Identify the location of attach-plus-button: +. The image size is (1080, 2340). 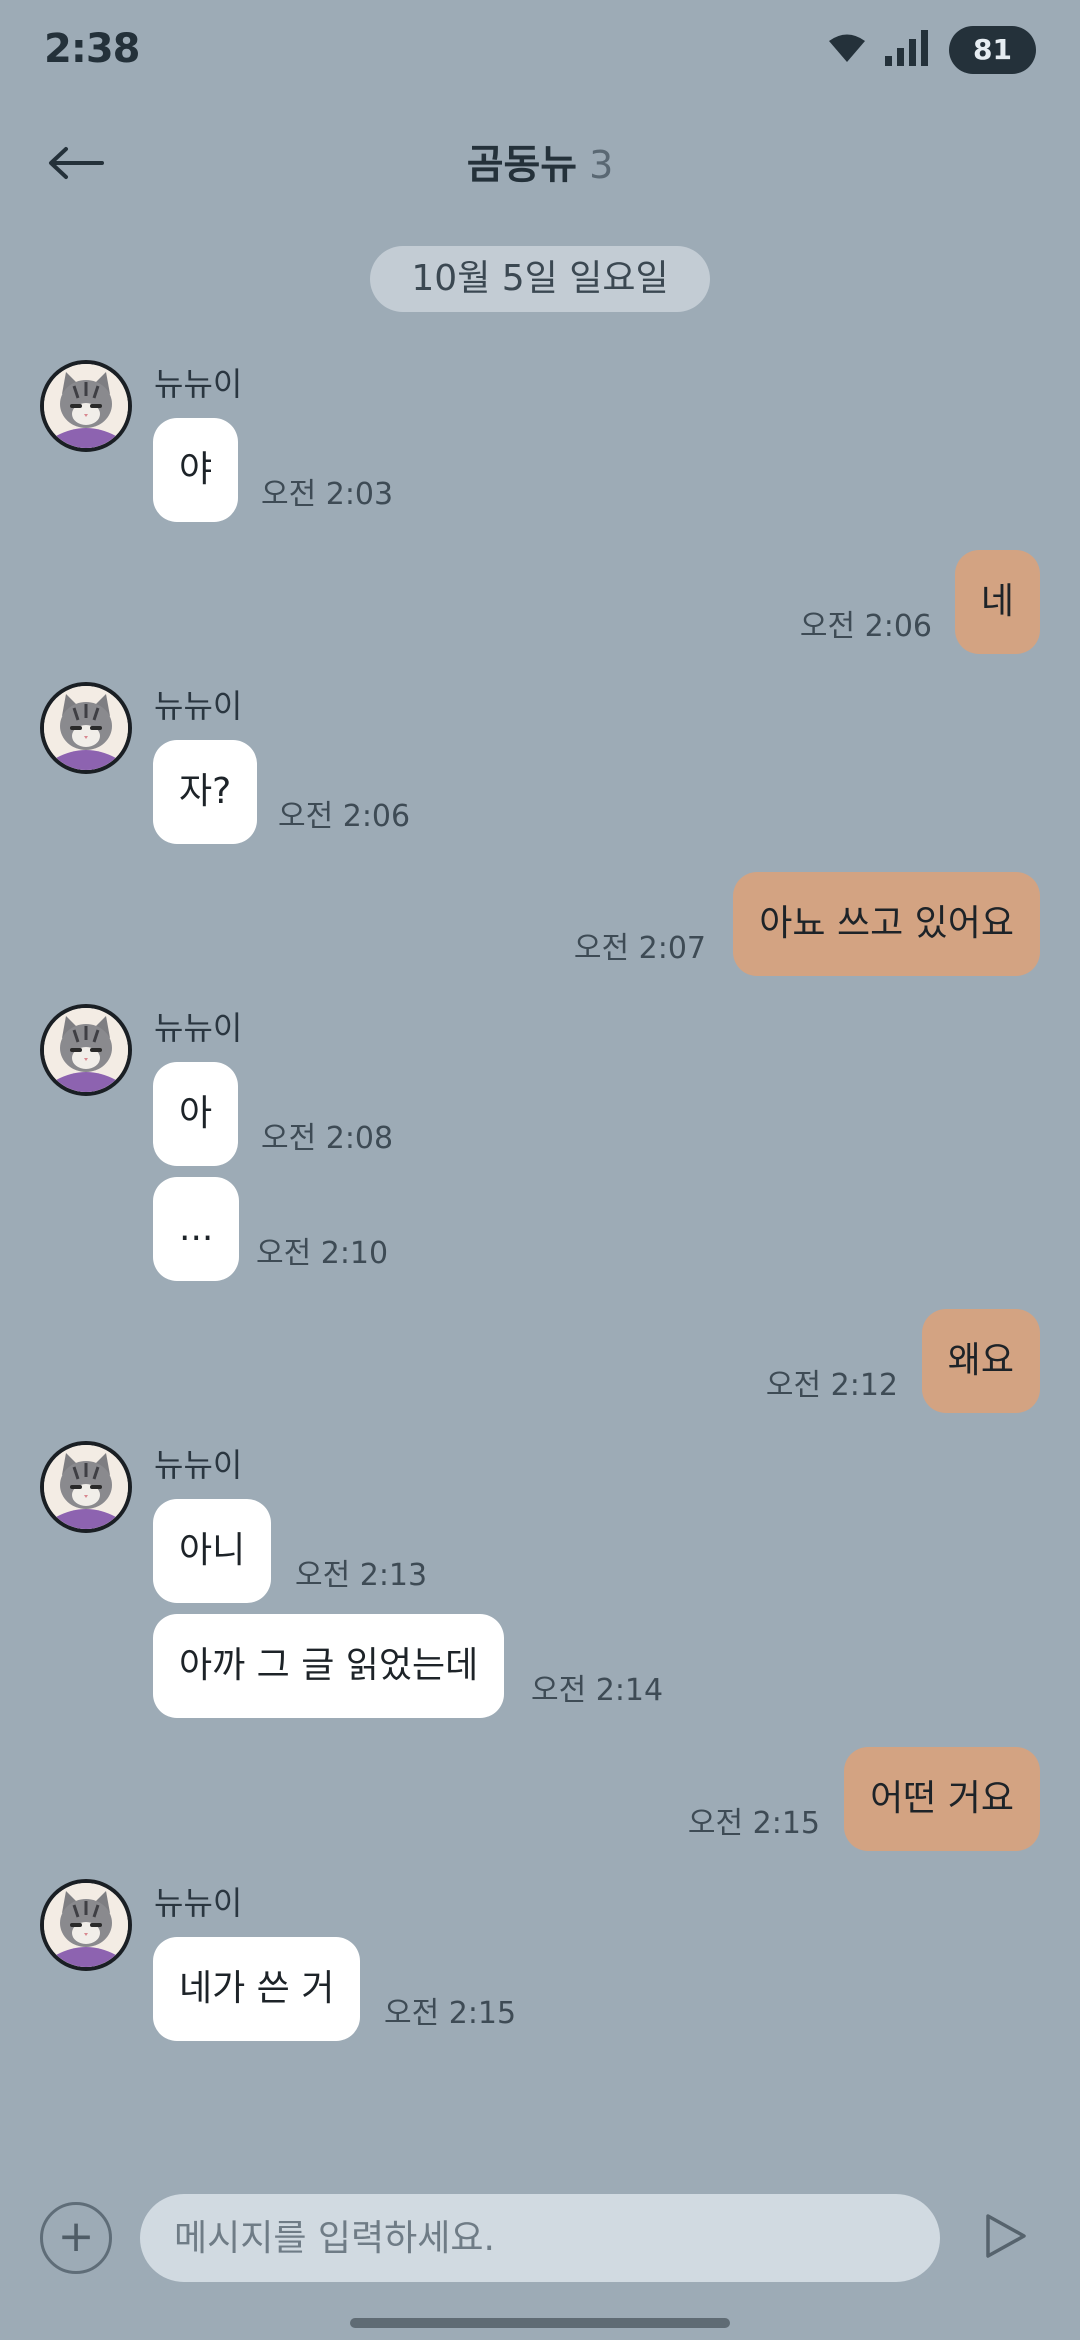
(76, 2238).